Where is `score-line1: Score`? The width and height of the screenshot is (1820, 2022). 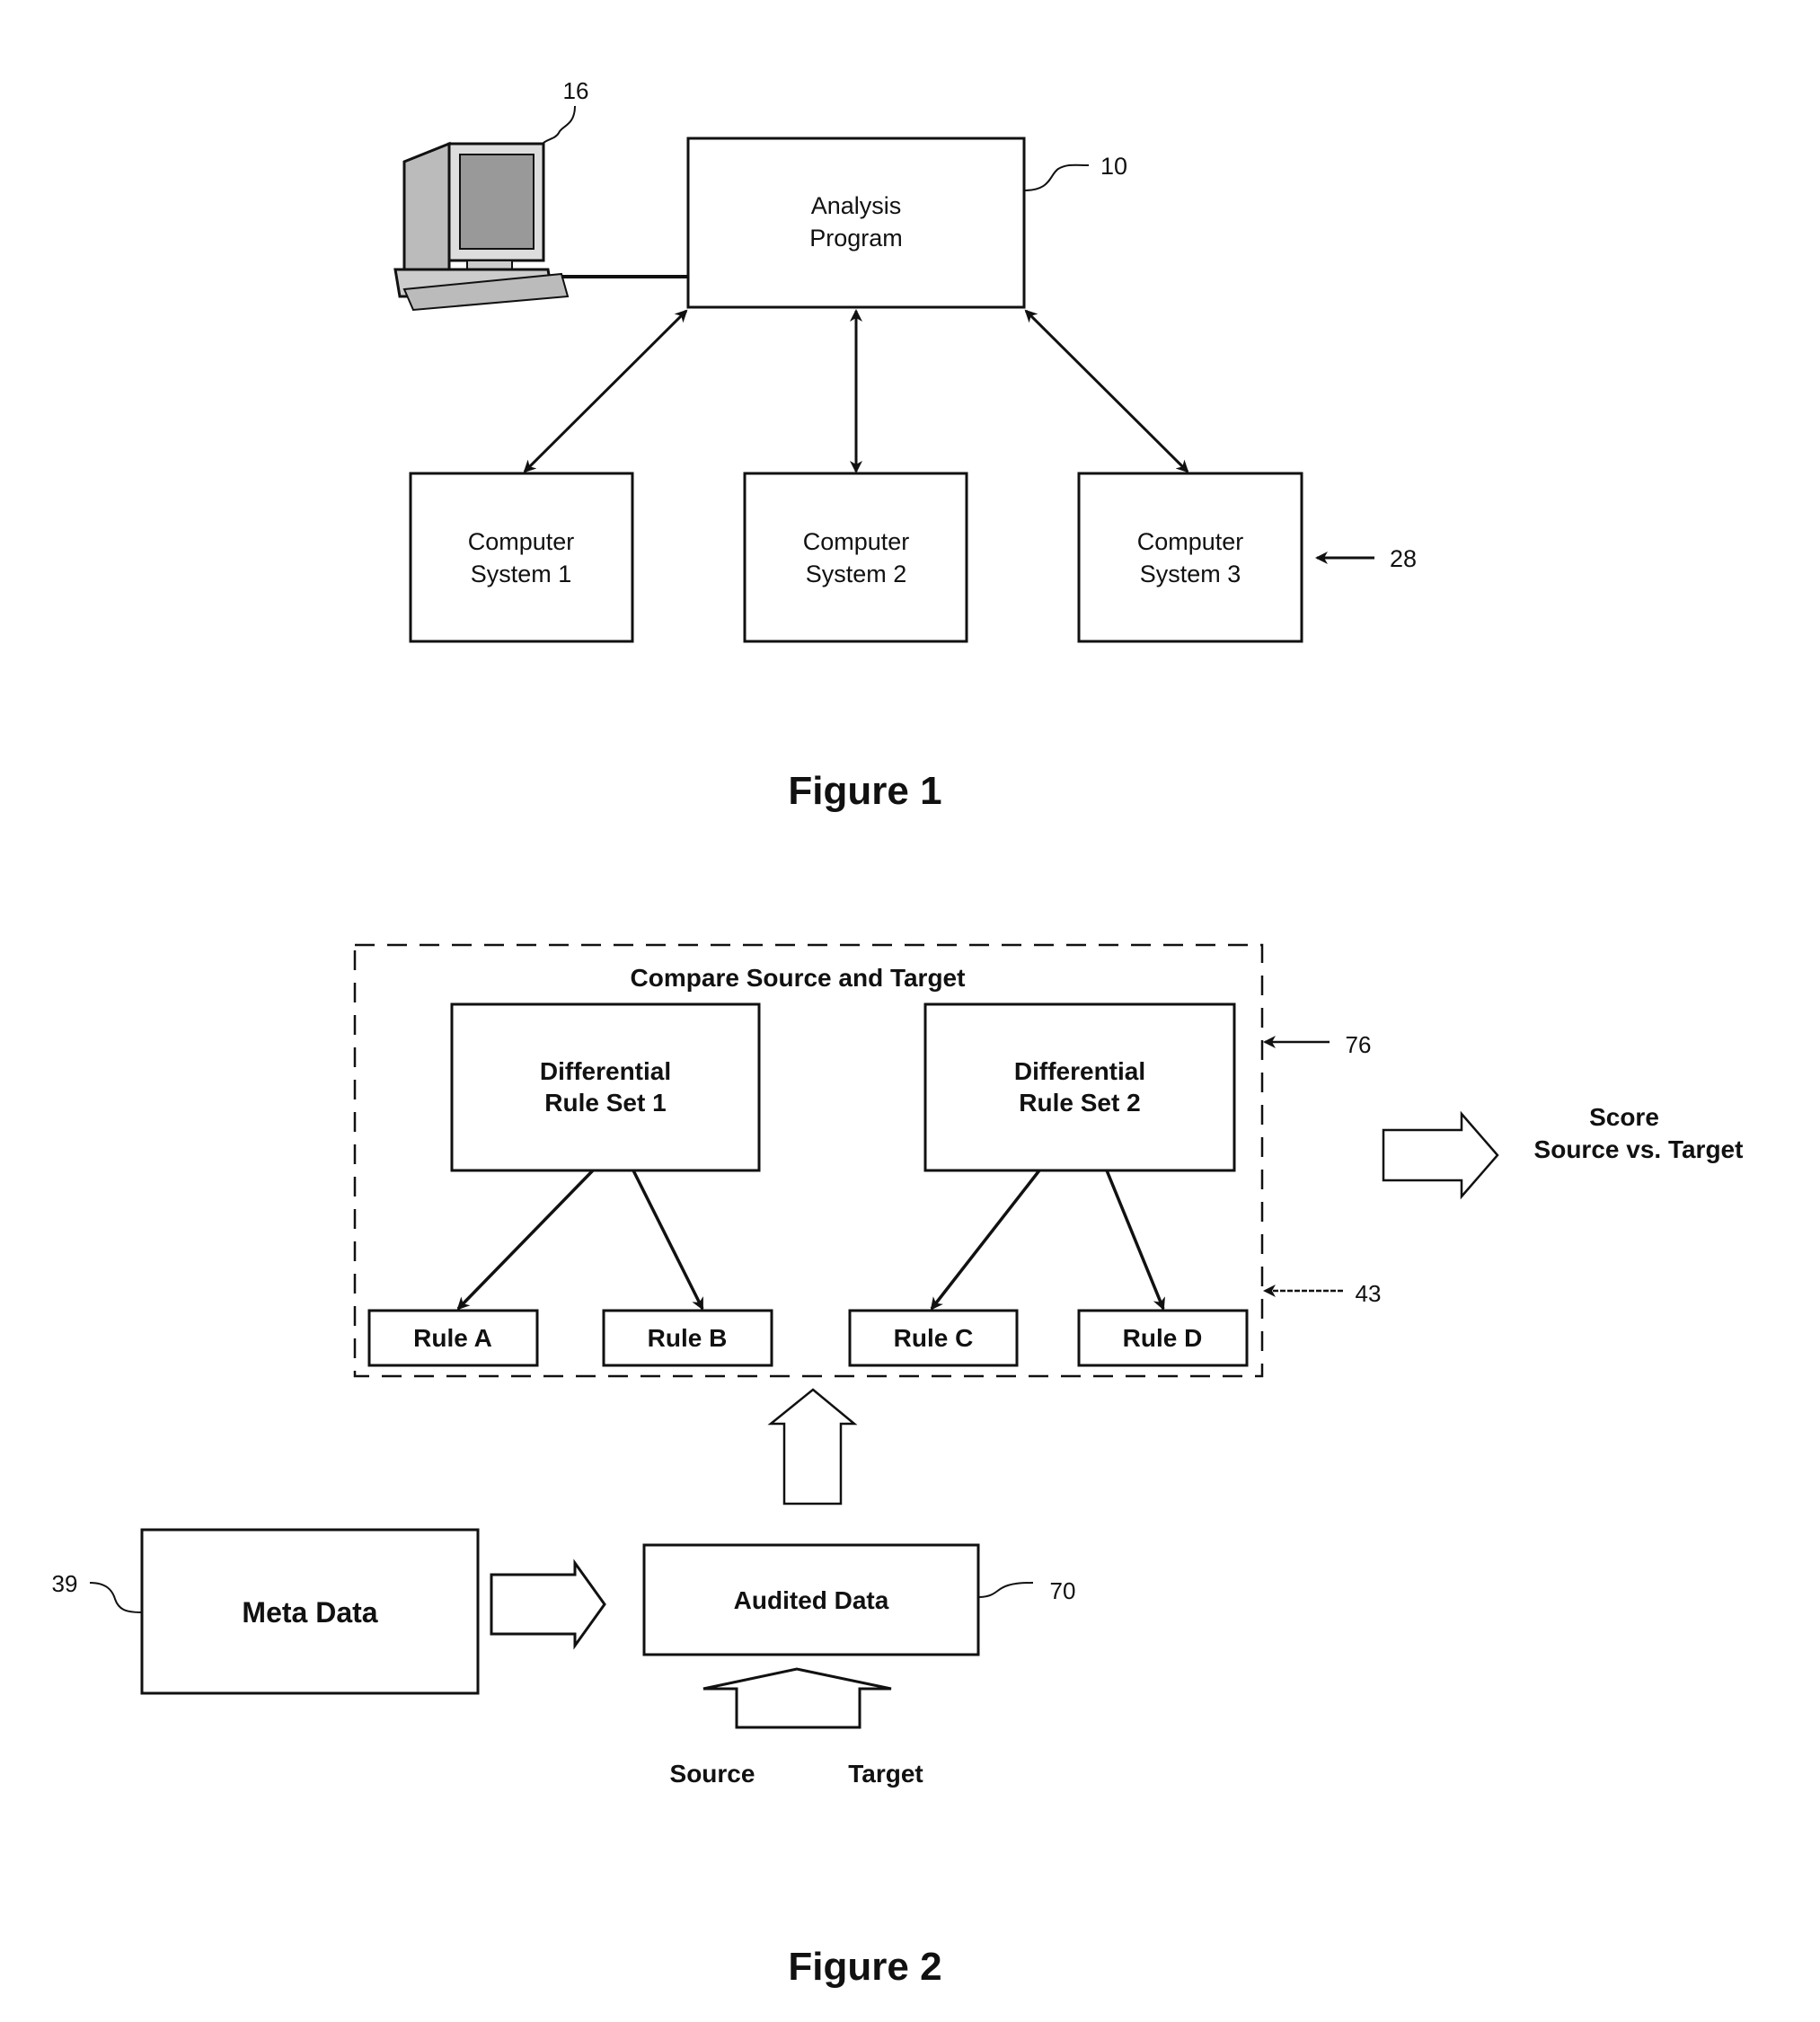
score-line1: Score is located at coordinates (1624, 1117).